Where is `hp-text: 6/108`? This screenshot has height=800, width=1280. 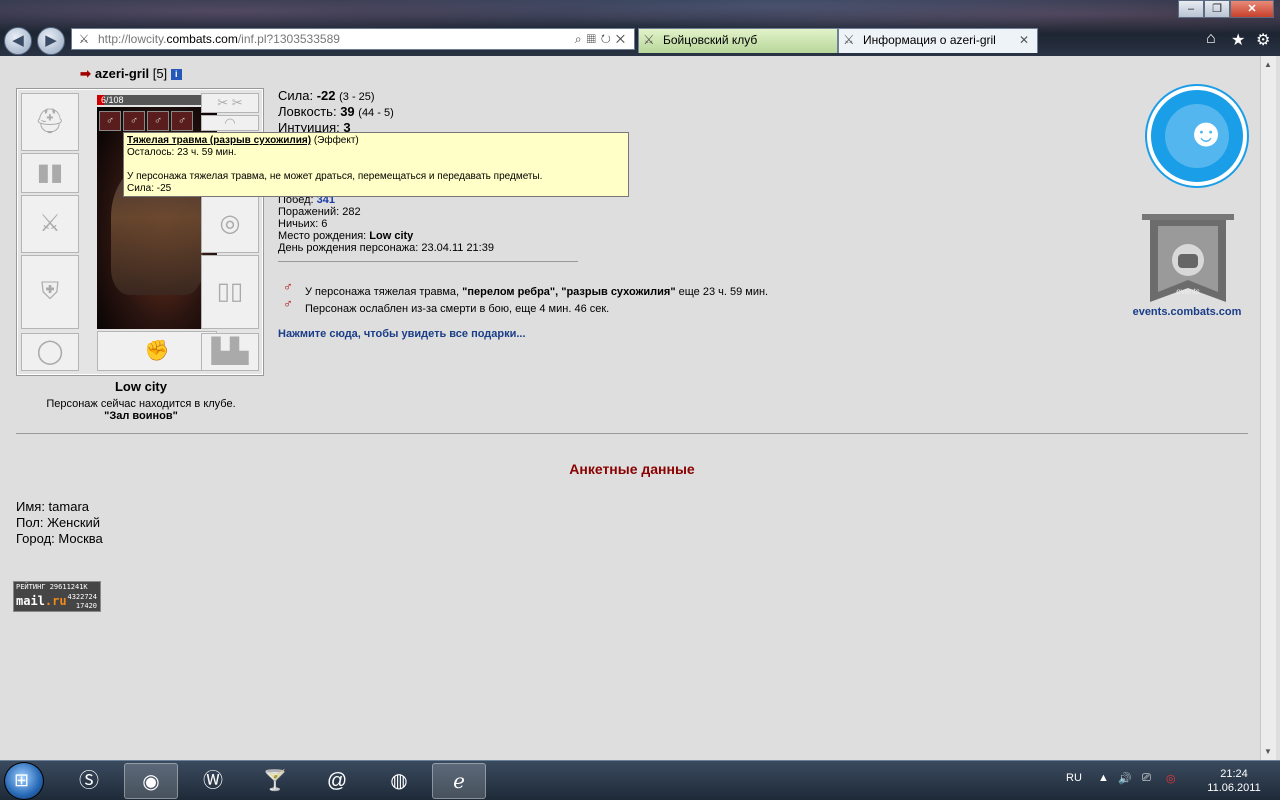
hp-text: 6/108 is located at coordinates (112, 100).